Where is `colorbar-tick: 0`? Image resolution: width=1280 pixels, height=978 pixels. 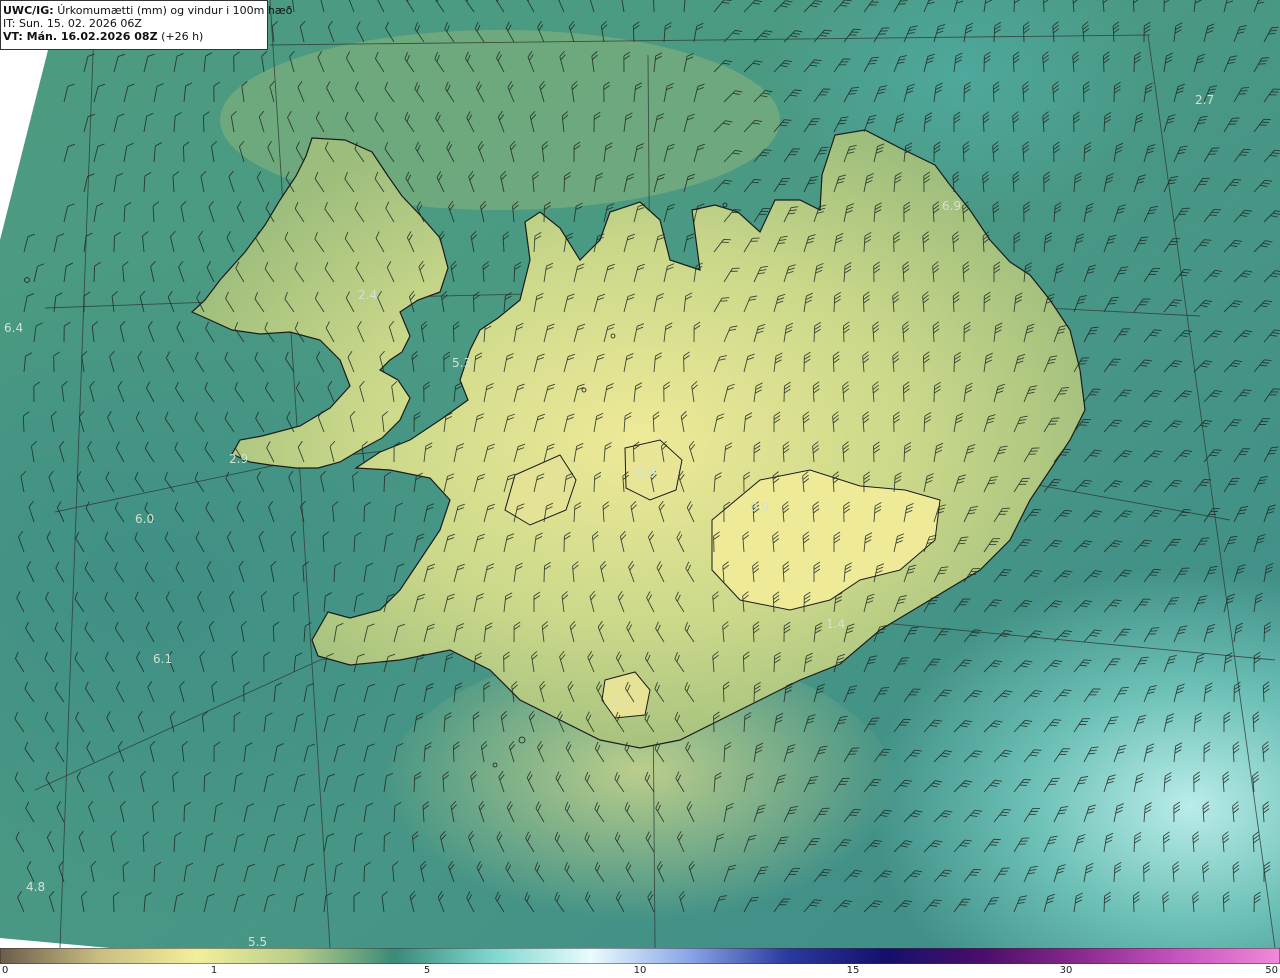
colorbar-tick: 0 is located at coordinates (5, 970).